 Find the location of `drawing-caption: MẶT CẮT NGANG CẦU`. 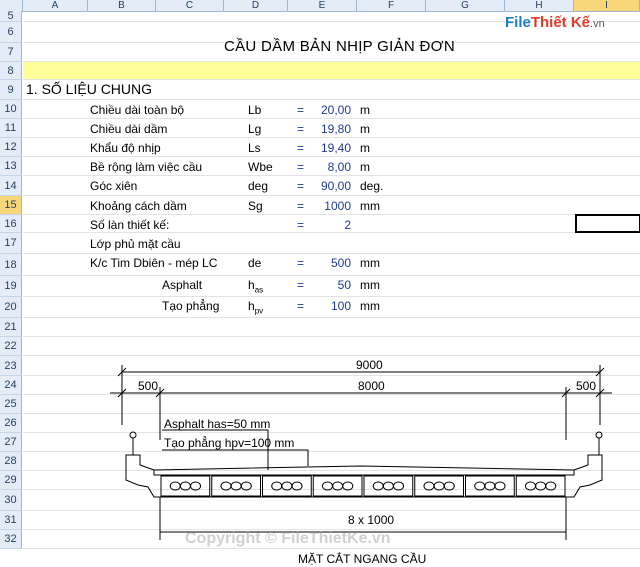

drawing-caption: MẶT CẮT NGANG CẦU is located at coordinates (362, 558).